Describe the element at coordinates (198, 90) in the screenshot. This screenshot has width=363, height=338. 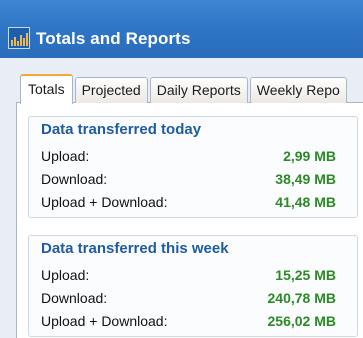
I see `tab-daily-reports: Daily Reports` at that location.